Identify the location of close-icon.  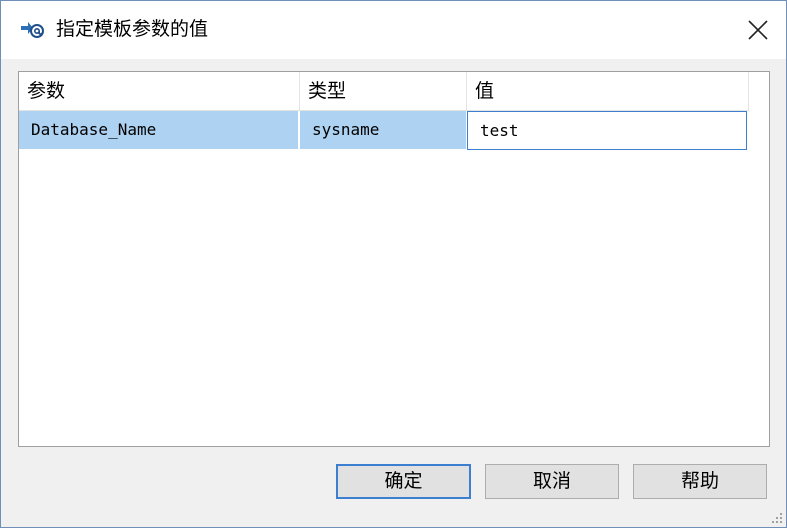
(758, 30).